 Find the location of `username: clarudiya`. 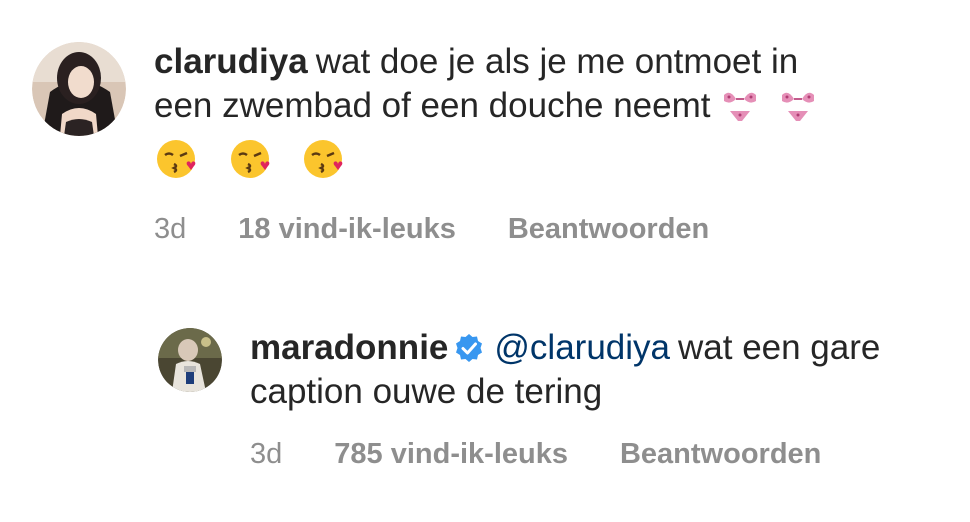

username: clarudiya is located at coordinates (231, 61).